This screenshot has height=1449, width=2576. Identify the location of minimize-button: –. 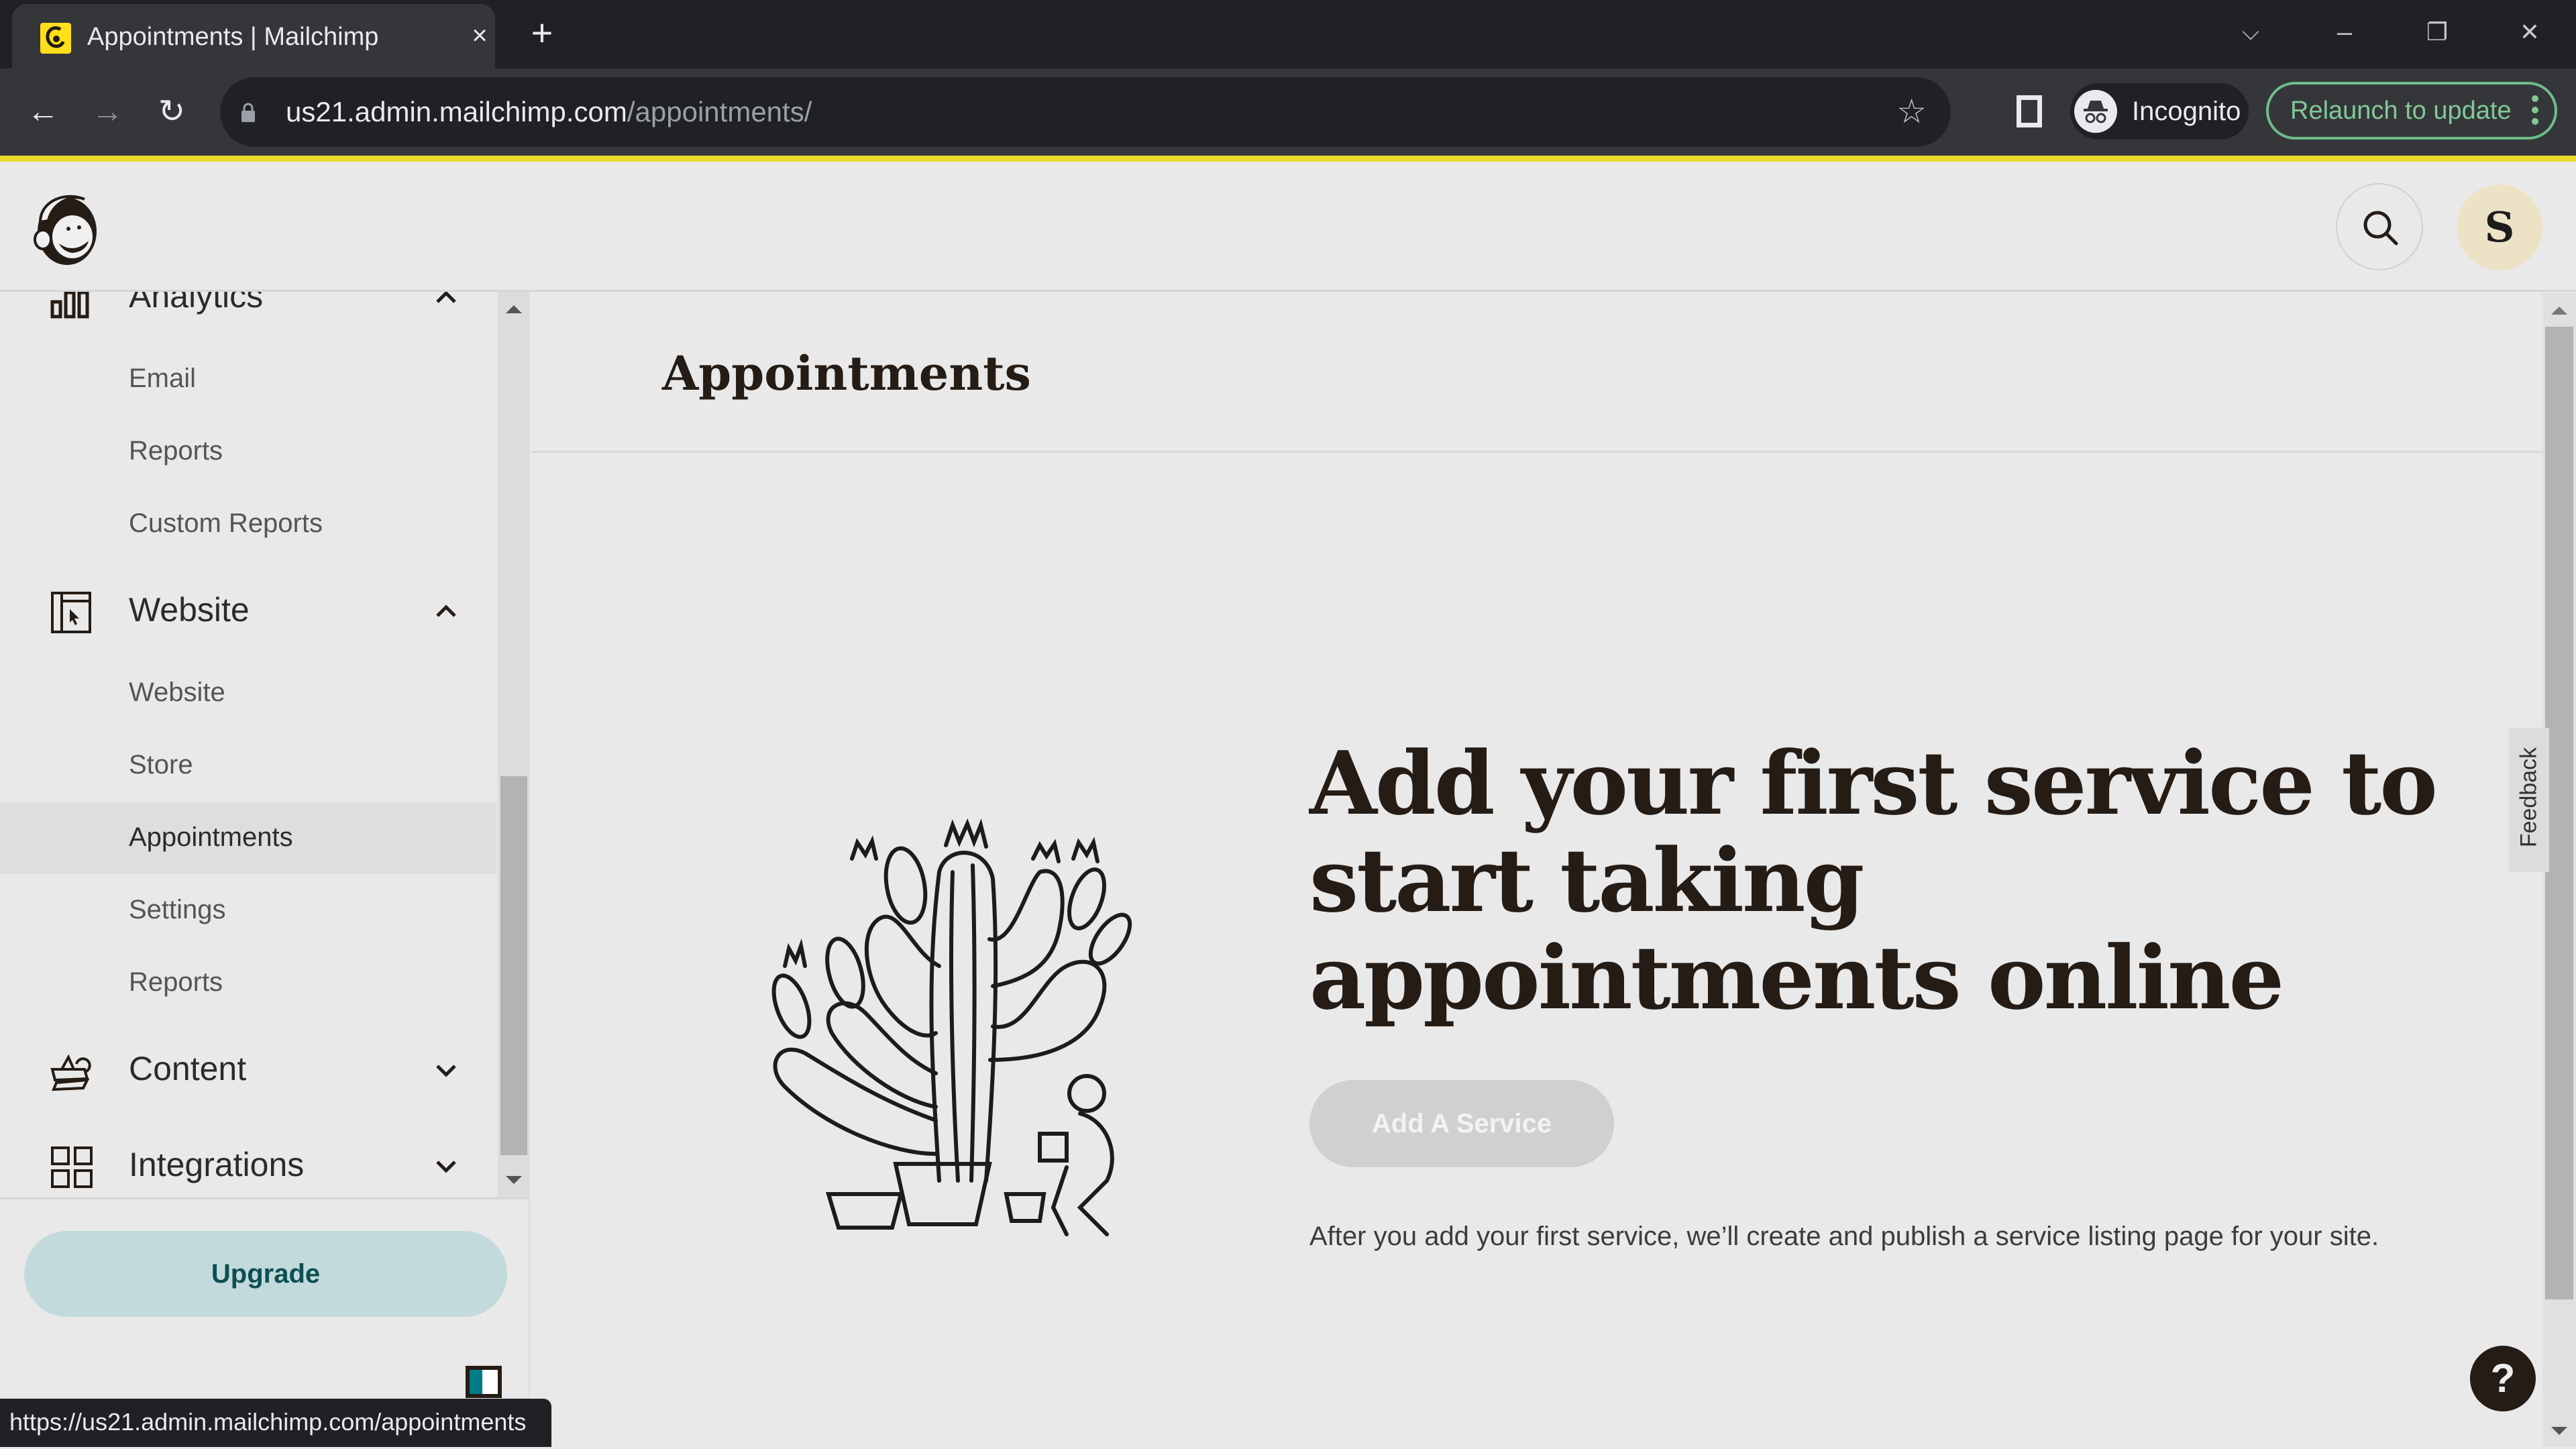
(2344, 32).